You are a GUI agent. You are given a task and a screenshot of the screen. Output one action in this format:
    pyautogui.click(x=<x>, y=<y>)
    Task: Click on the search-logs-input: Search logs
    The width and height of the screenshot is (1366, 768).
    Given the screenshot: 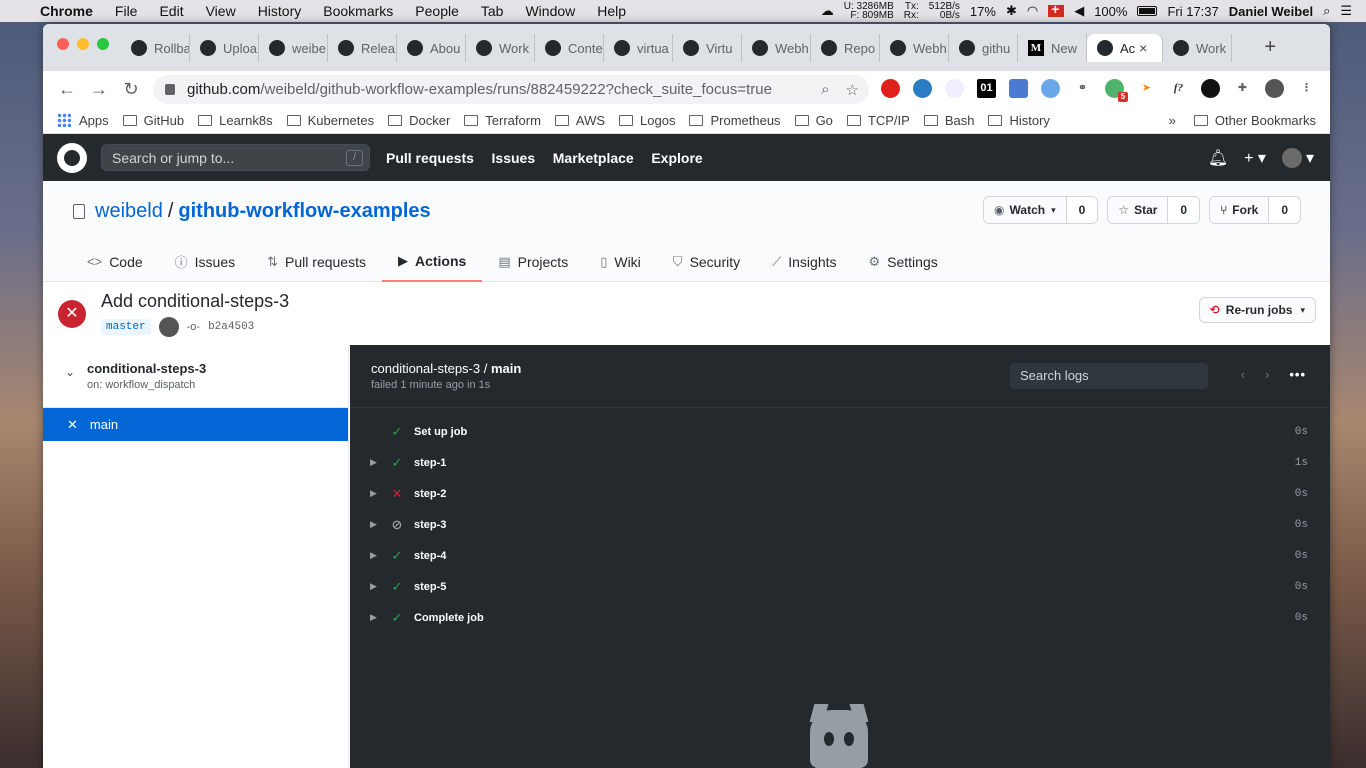 What is the action you would take?
    pyautogui.click(x=1109, y=376)
    